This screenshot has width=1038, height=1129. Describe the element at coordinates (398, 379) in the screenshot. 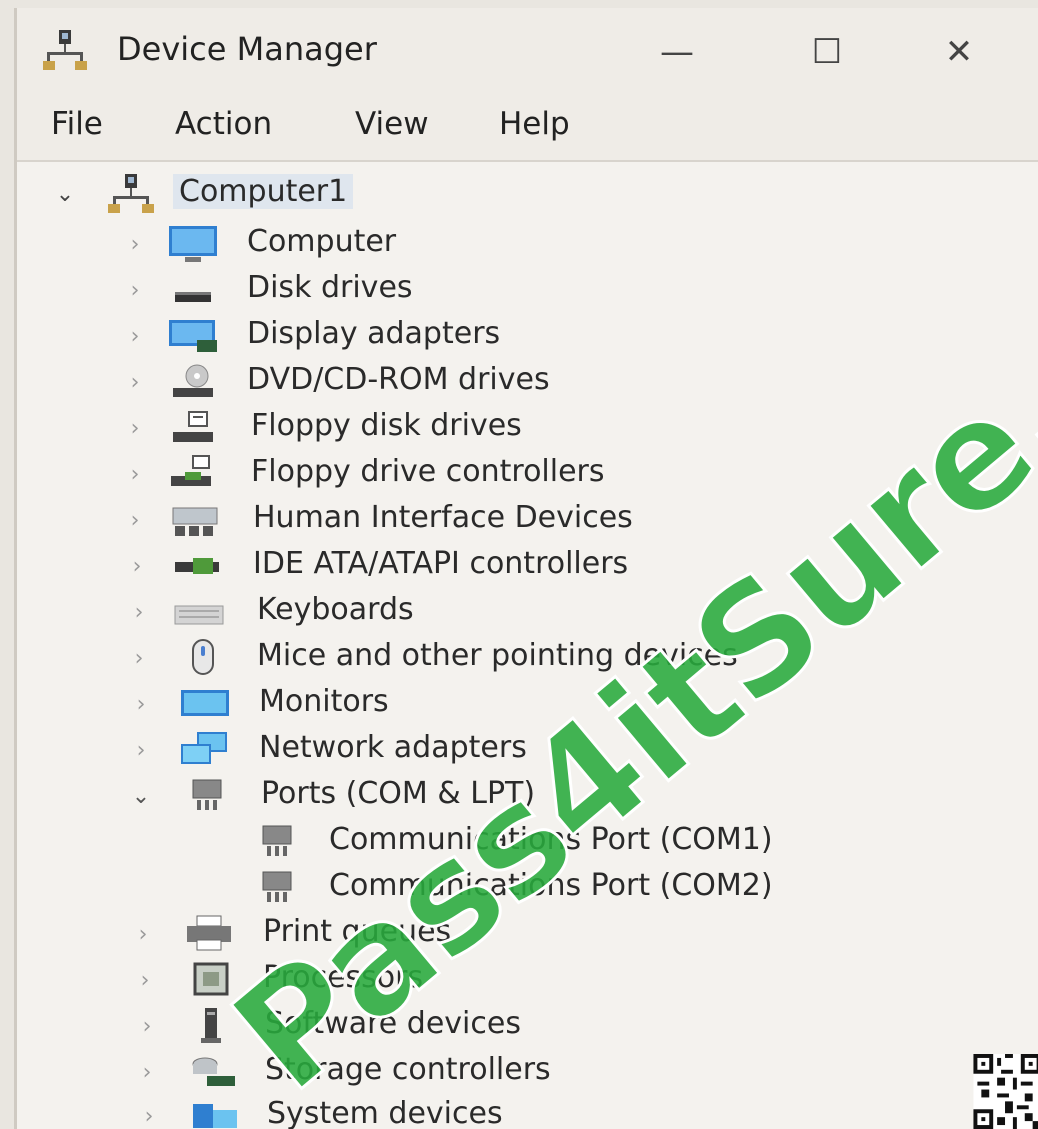

I see `tree-item-label: DVD/CD-ROM drives` at that location.